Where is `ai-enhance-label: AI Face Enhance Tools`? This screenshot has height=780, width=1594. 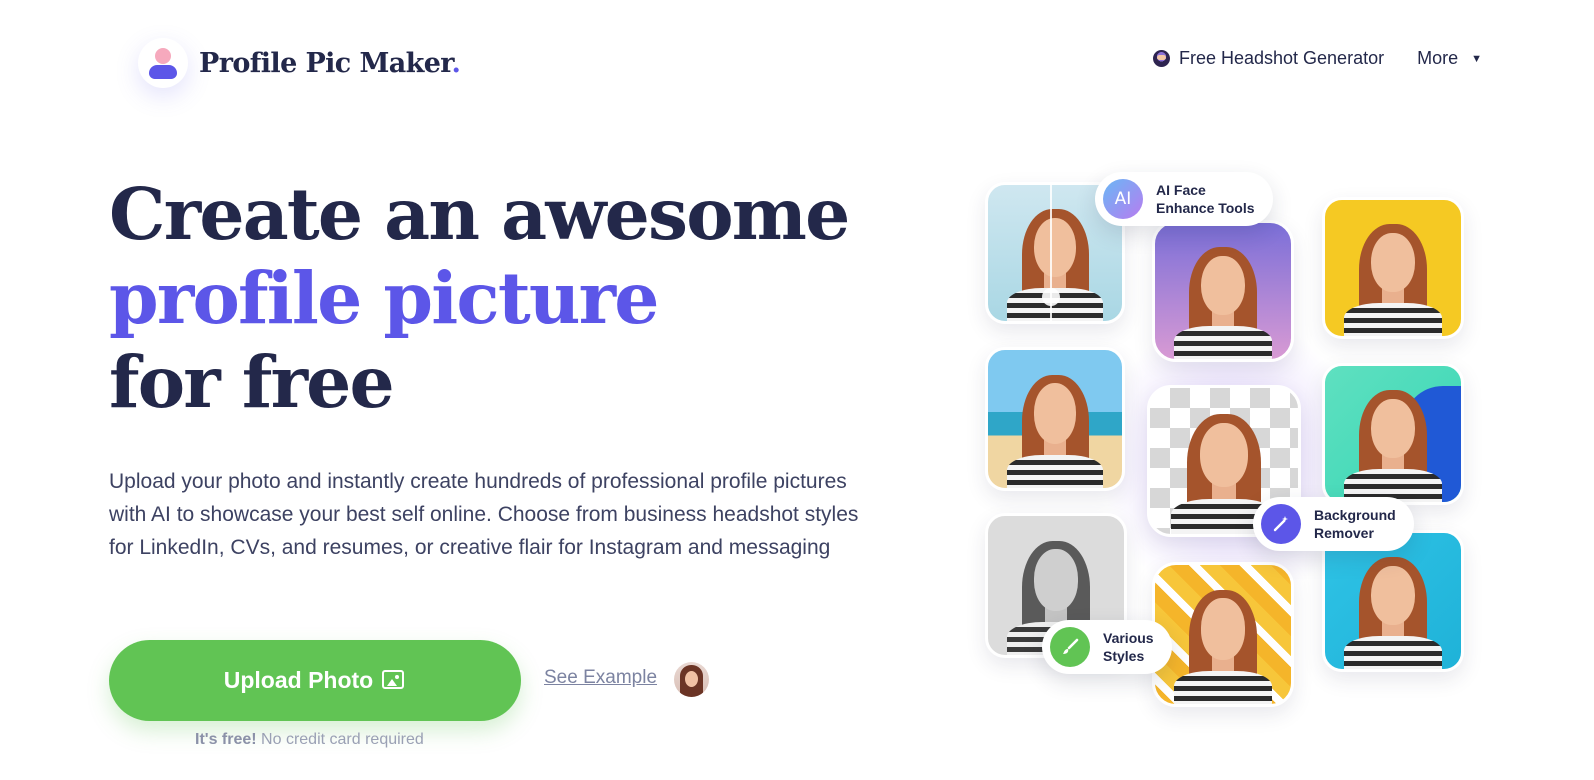 ai-enhance-label: AI Face Enhance Tools is located at coordinates (1205, 199).